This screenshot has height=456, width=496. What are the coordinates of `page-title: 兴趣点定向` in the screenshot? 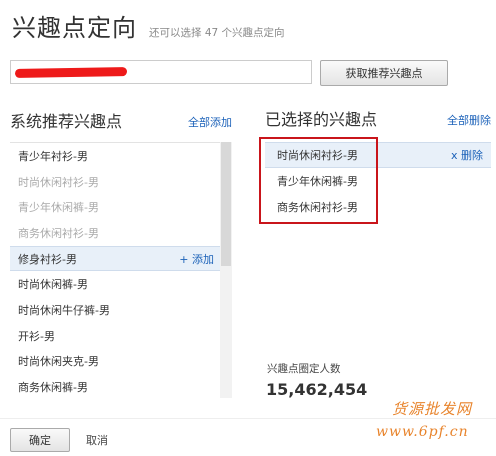 It's located at (74, 28).